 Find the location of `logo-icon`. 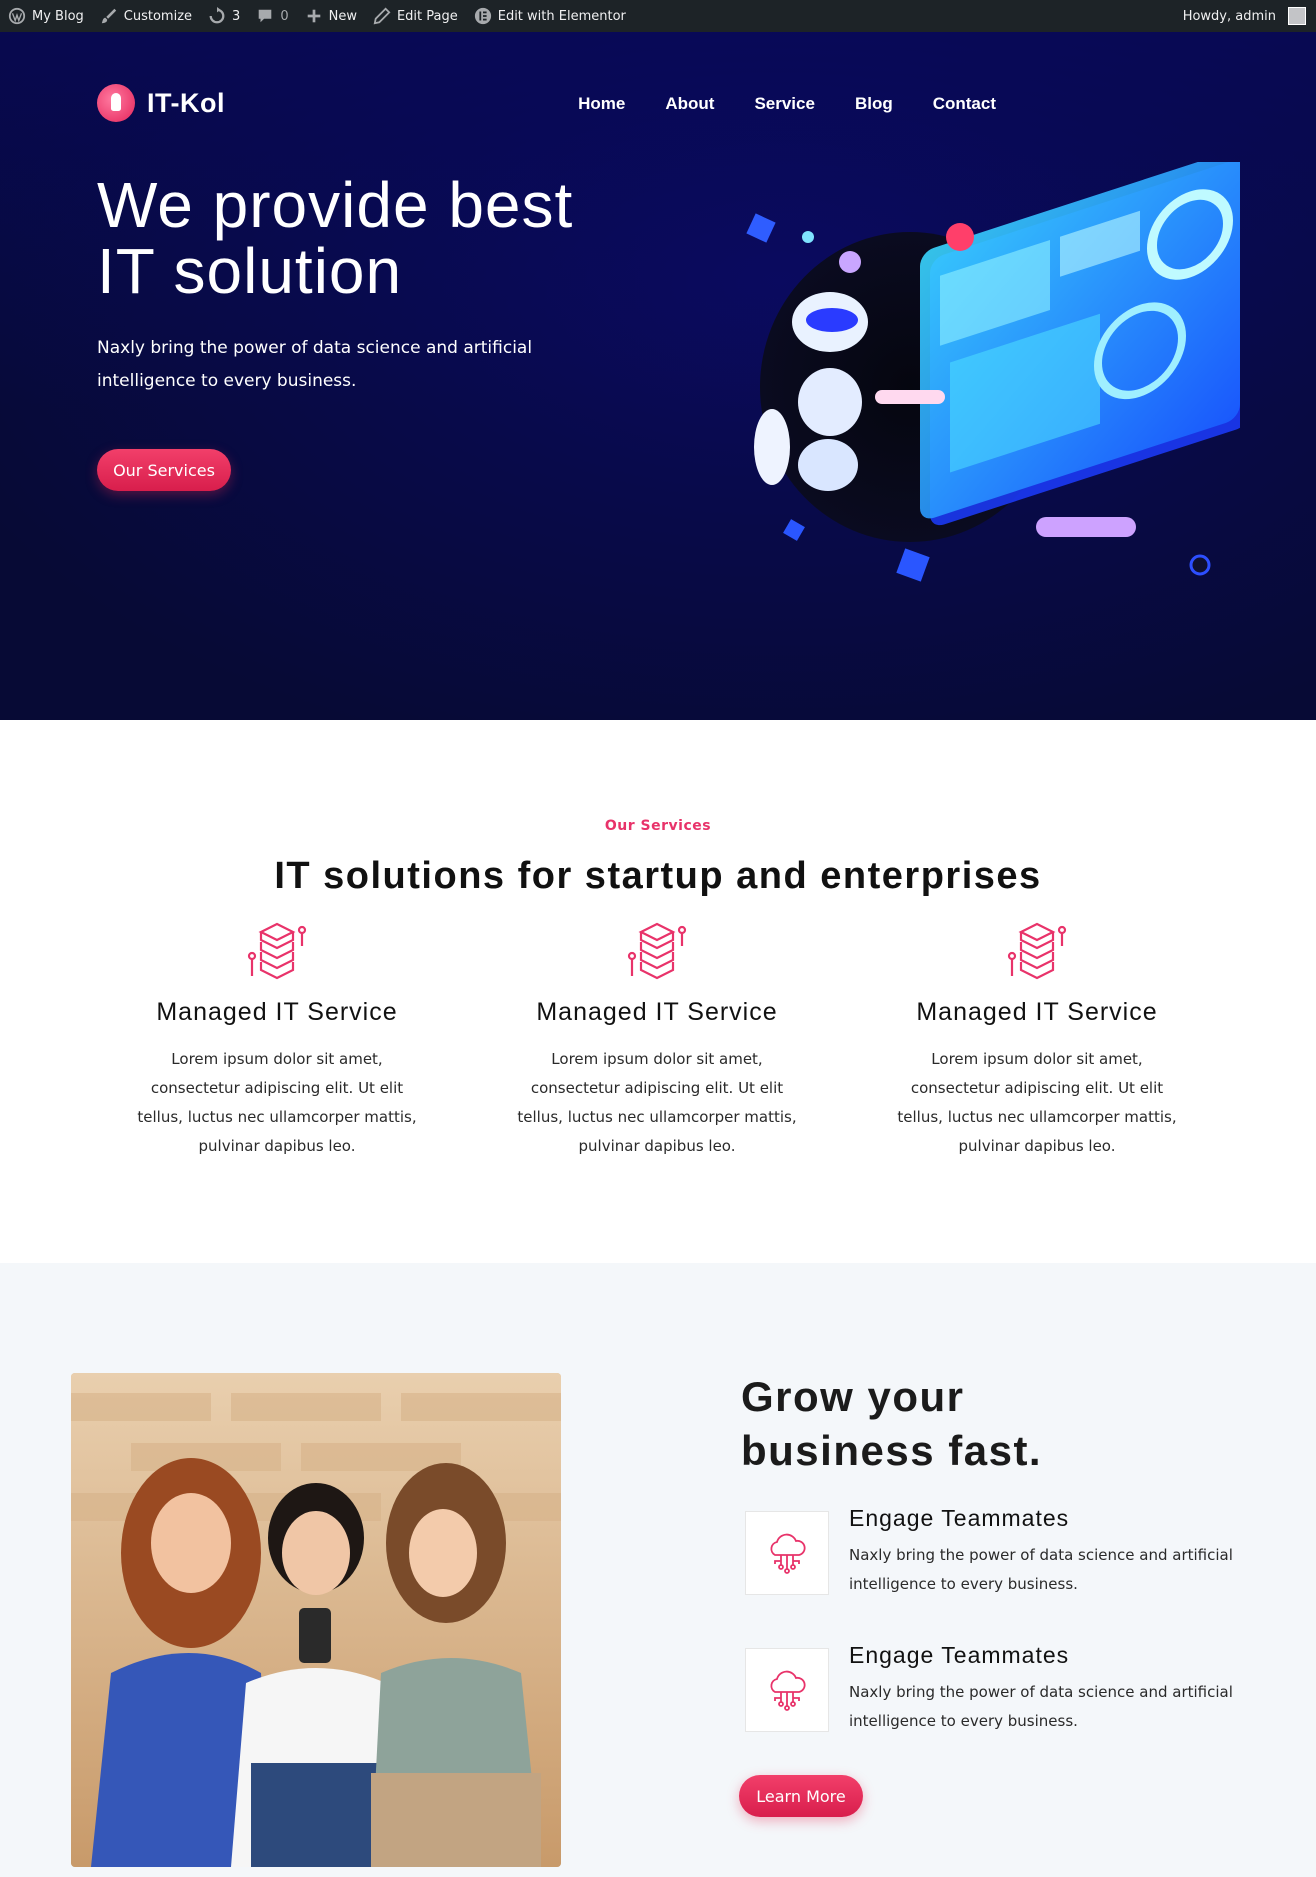

logo-icon is located at coordinates (116, 103).